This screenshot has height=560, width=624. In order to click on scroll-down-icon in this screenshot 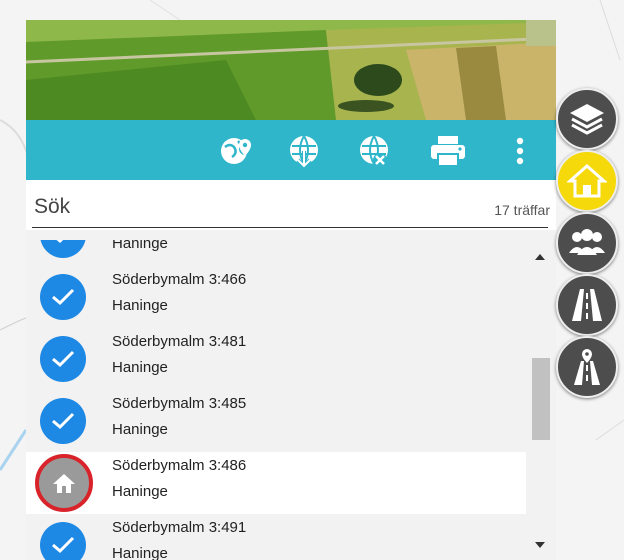, I will do `click(540, 545)`.